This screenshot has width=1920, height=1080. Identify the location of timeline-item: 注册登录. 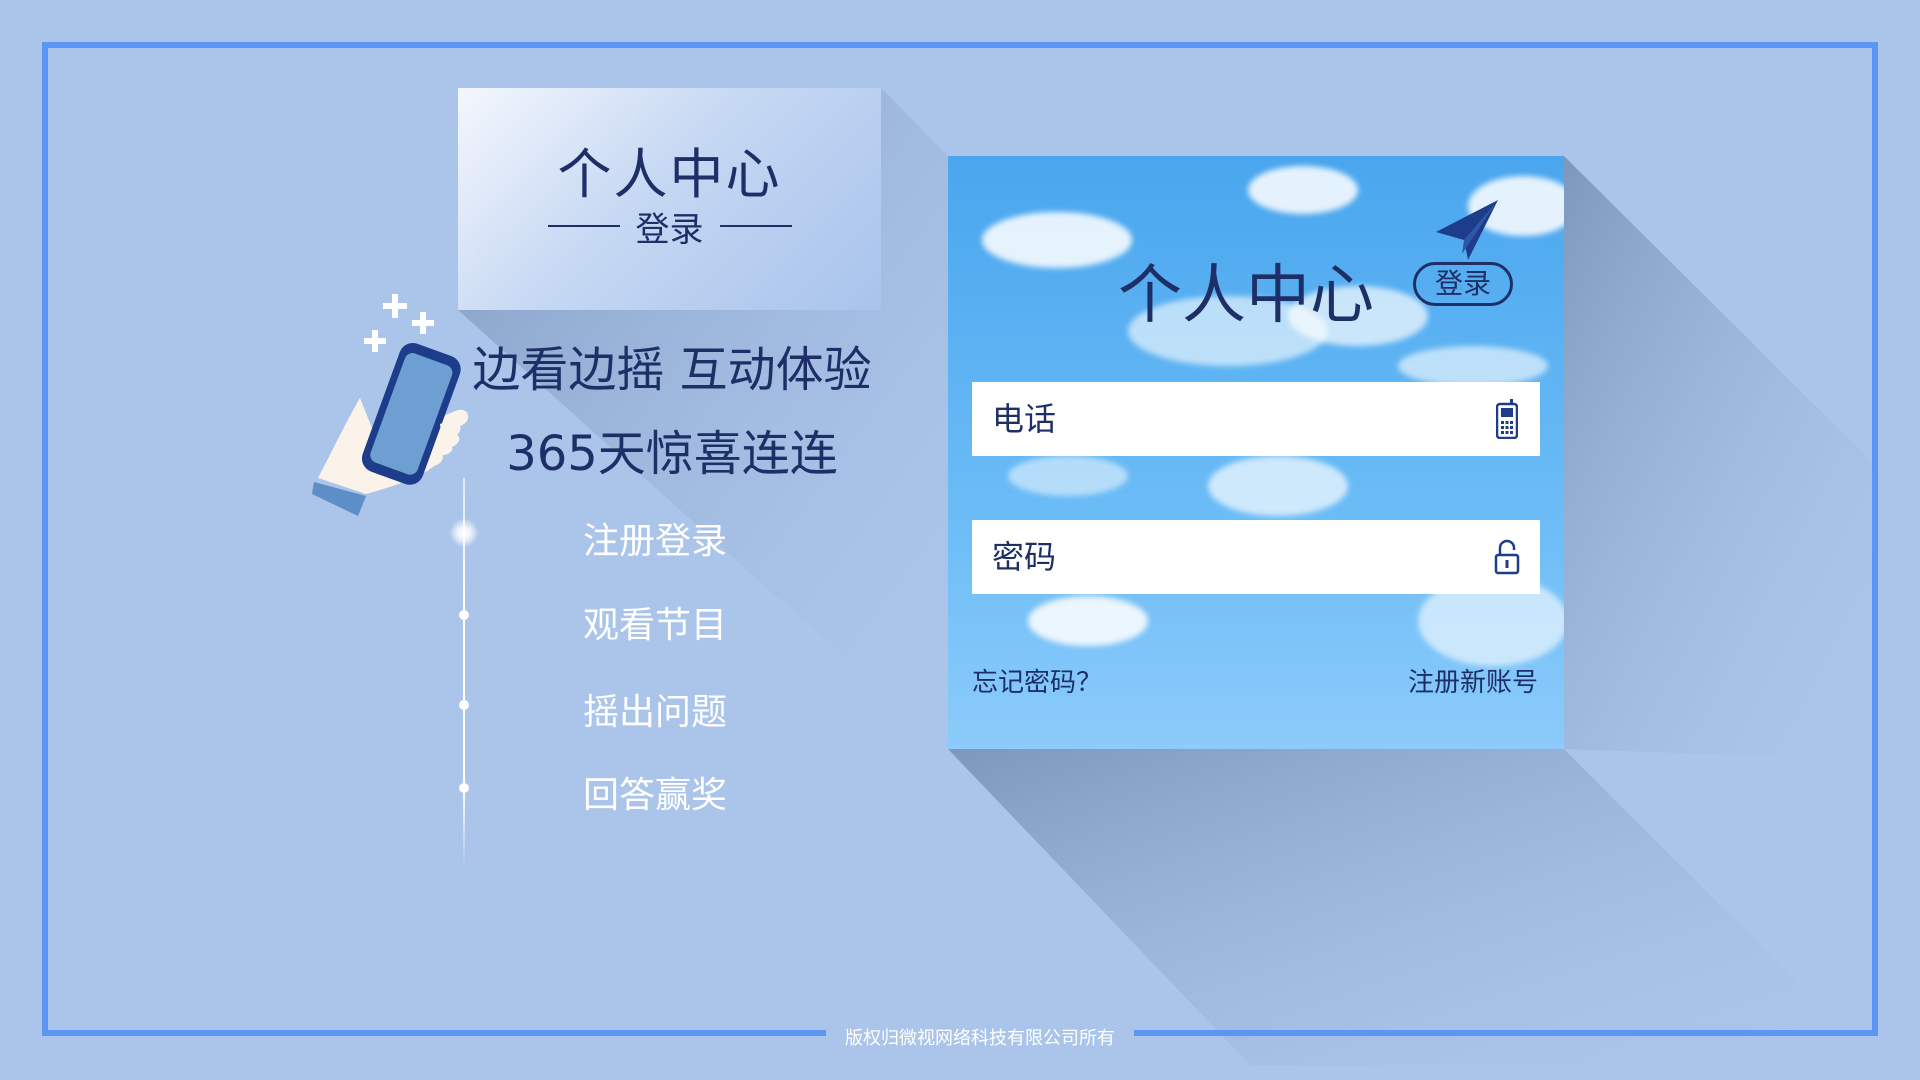
(654, 541).